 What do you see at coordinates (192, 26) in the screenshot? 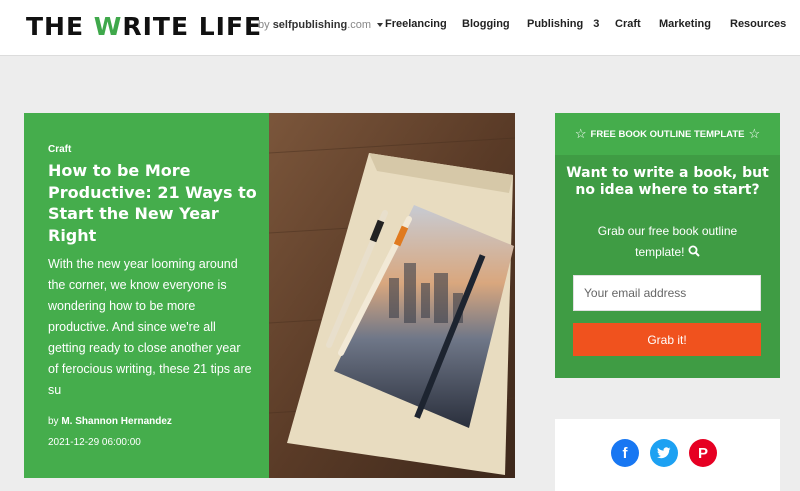
I see `logo-text-rite-life: RITE LIFE` at bounding box center [192, 26].